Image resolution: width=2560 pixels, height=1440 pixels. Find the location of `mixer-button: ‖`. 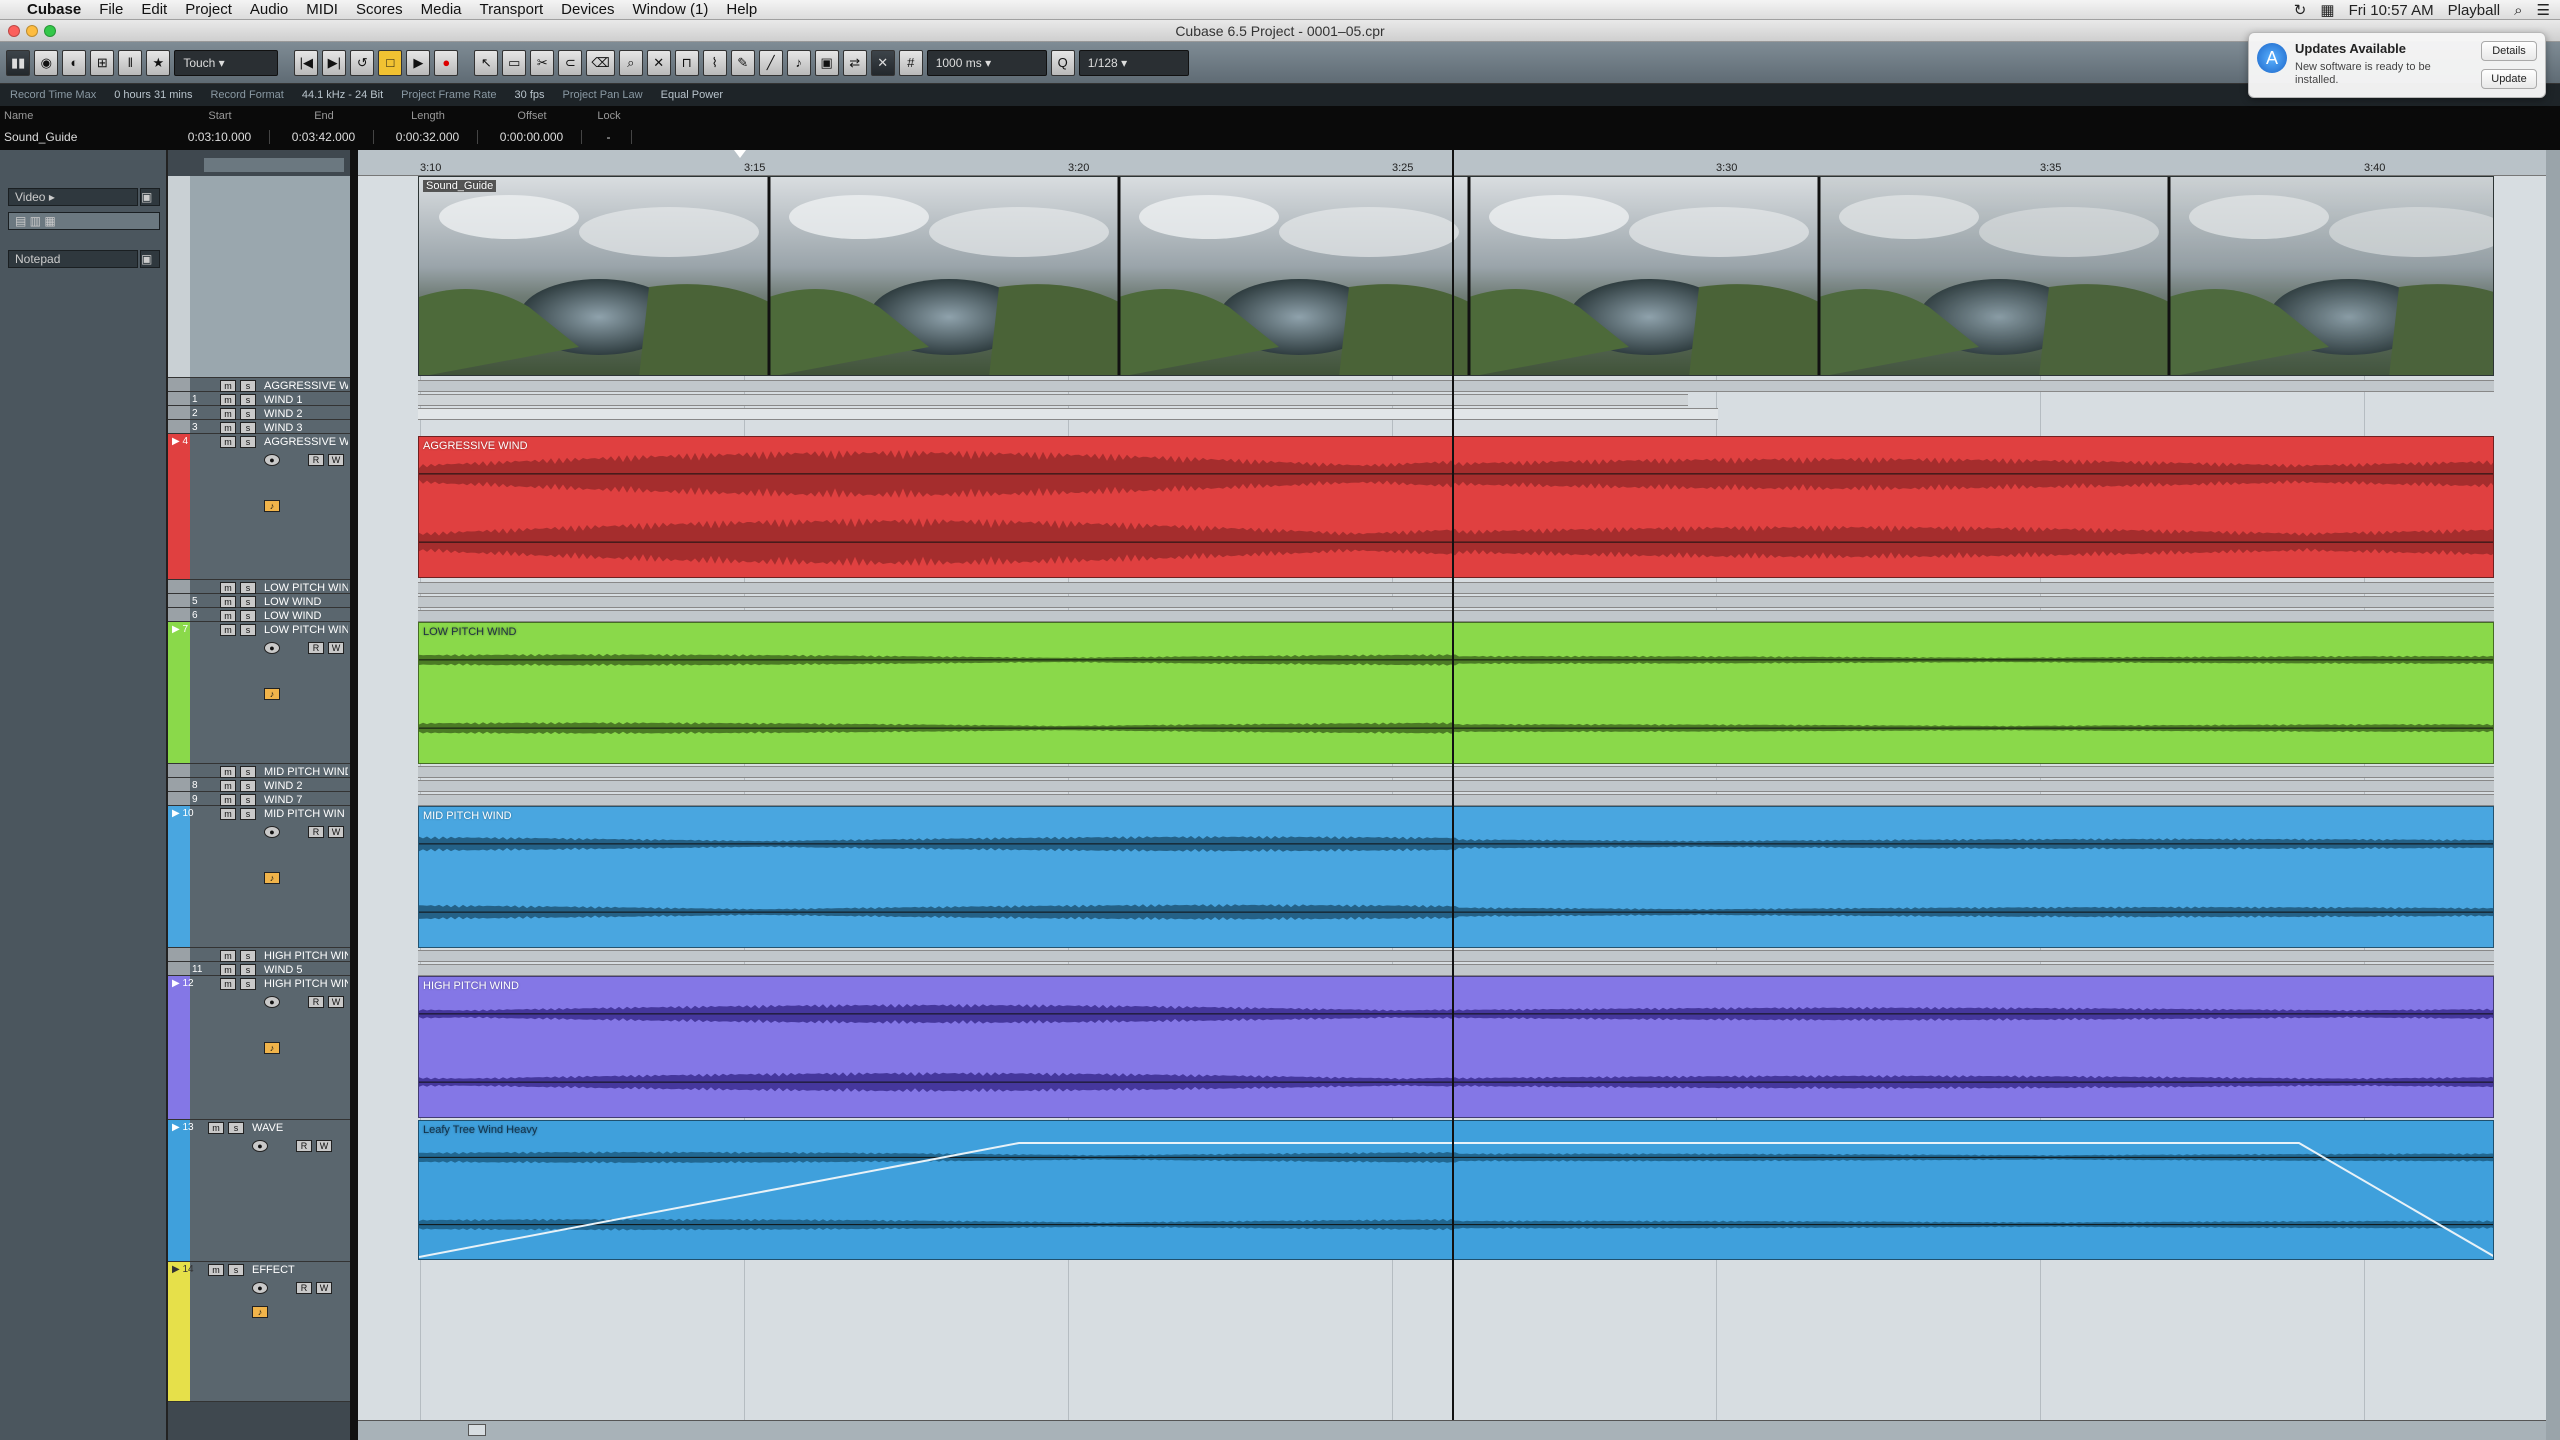

mixer-button: ‖ is located at coordinates (130, 62).